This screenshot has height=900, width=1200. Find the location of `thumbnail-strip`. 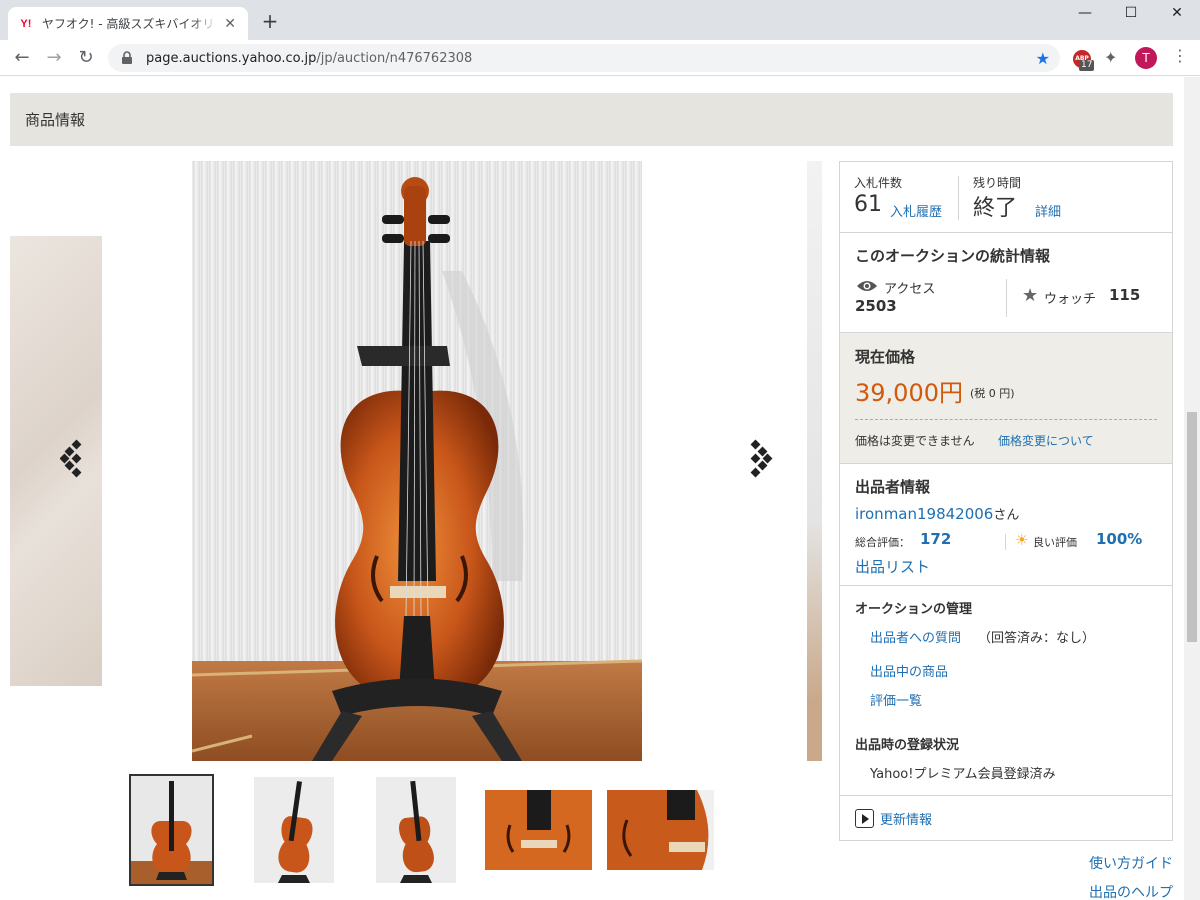

thumbnail-strip is located at coordinates (429, 830).